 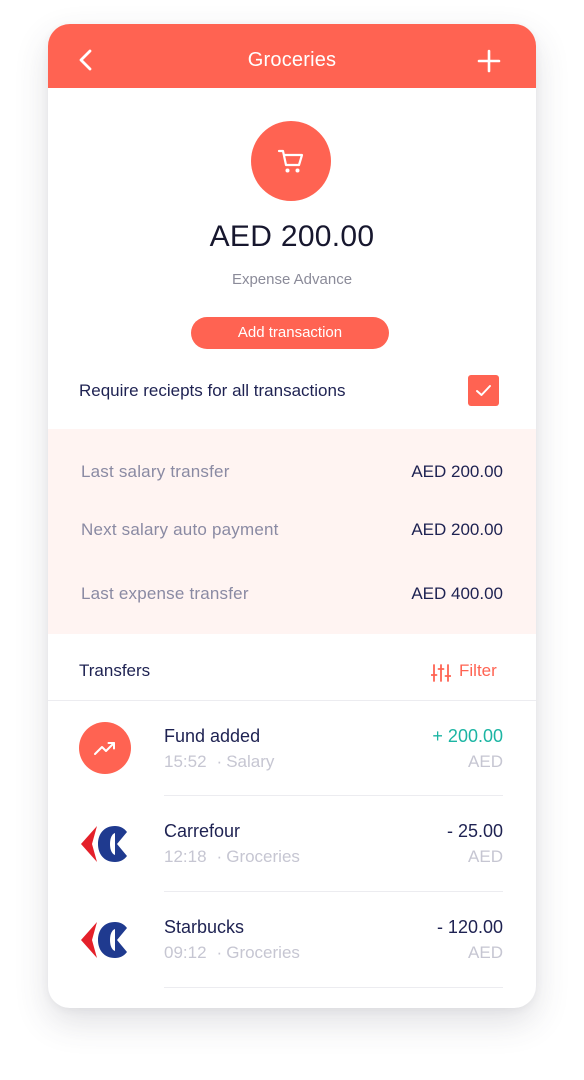 I want to click on summary-label: Last expense transfer, so click(x=165, y=593).